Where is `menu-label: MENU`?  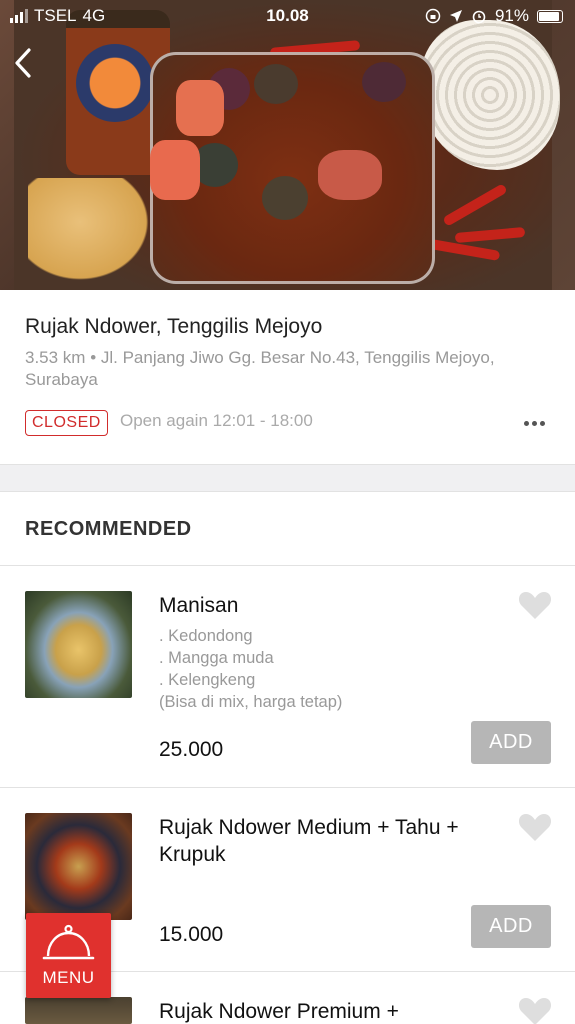
menu-label: MENU is located at coordinates (68, 977).